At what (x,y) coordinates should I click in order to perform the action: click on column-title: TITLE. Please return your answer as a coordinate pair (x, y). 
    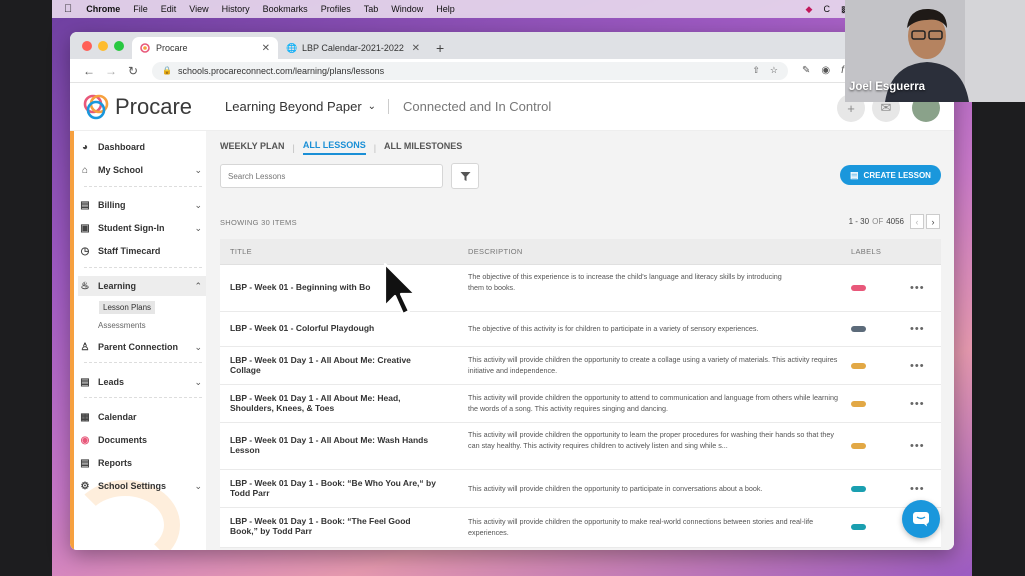
    Looking at the image, I should click on (241, 251).